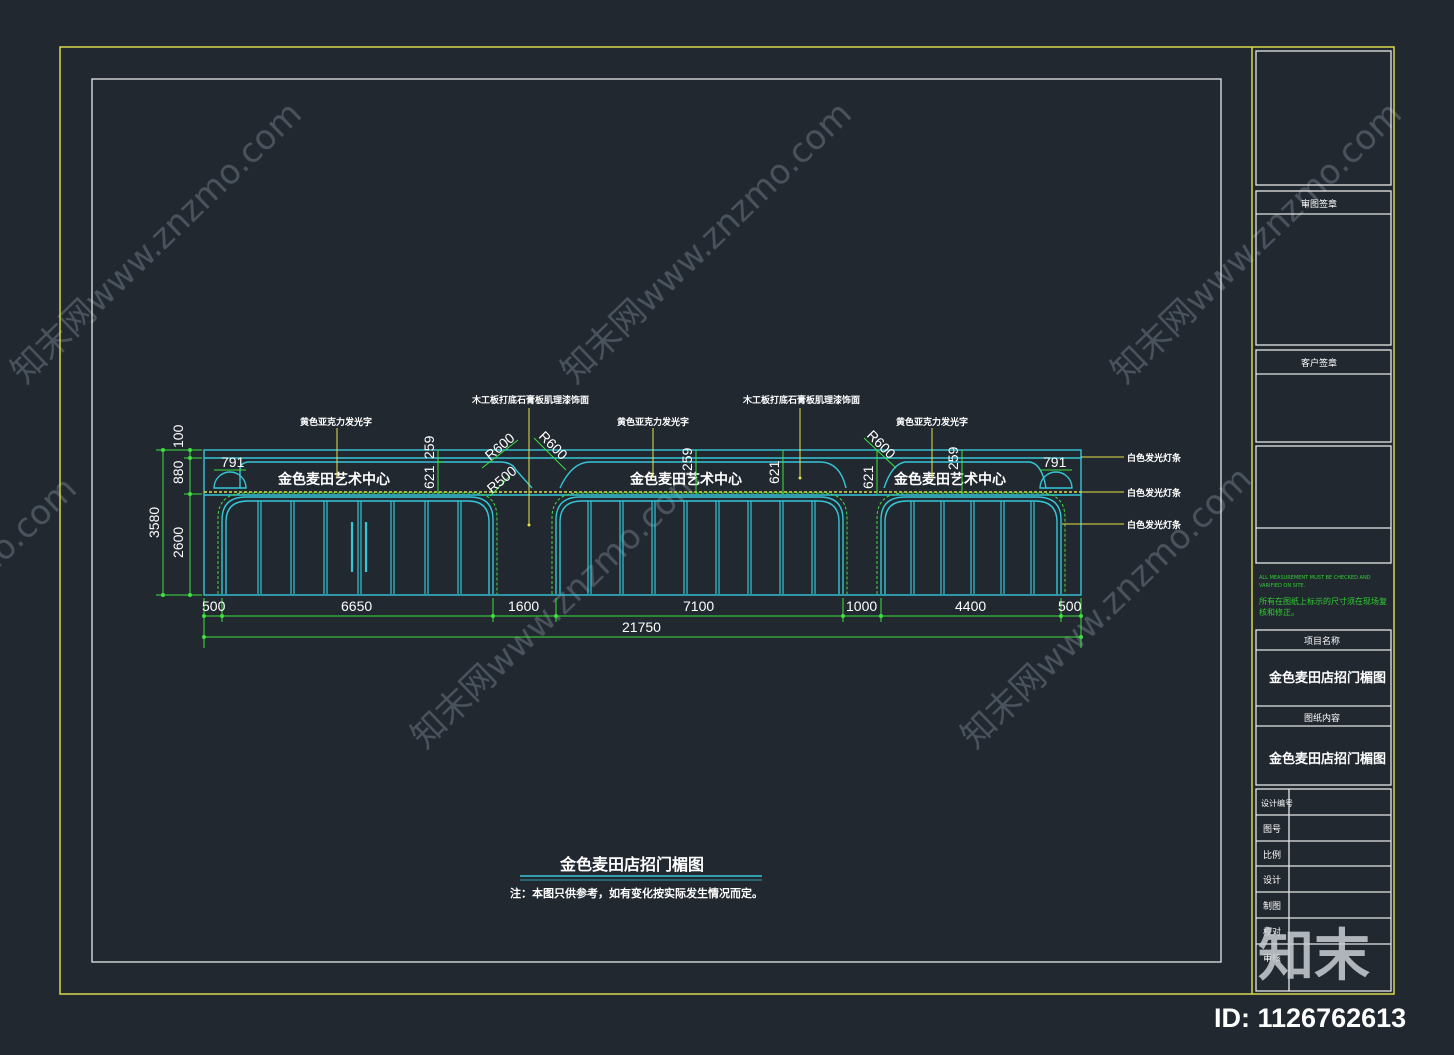  Describe the element at coordinates (1272, 880) in the screenshot. I see `row-design: 设计` at that location.